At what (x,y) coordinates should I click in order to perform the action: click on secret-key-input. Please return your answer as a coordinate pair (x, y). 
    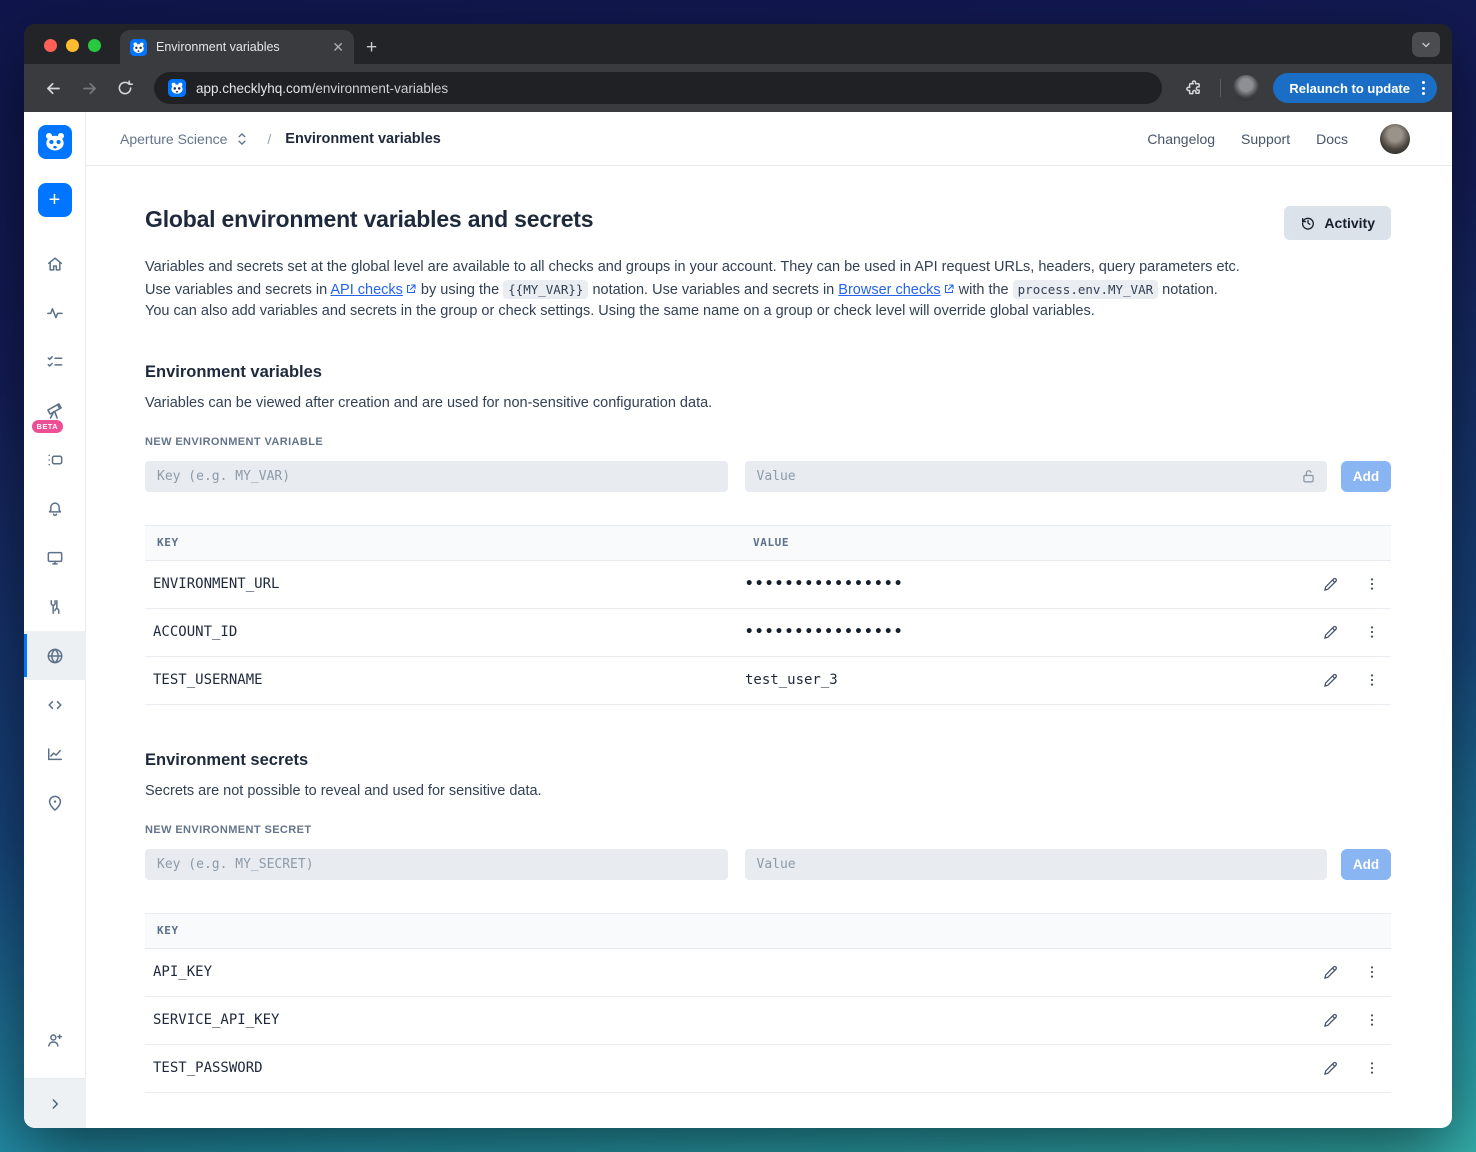
    Looking at the image, I should click on (436, 864).